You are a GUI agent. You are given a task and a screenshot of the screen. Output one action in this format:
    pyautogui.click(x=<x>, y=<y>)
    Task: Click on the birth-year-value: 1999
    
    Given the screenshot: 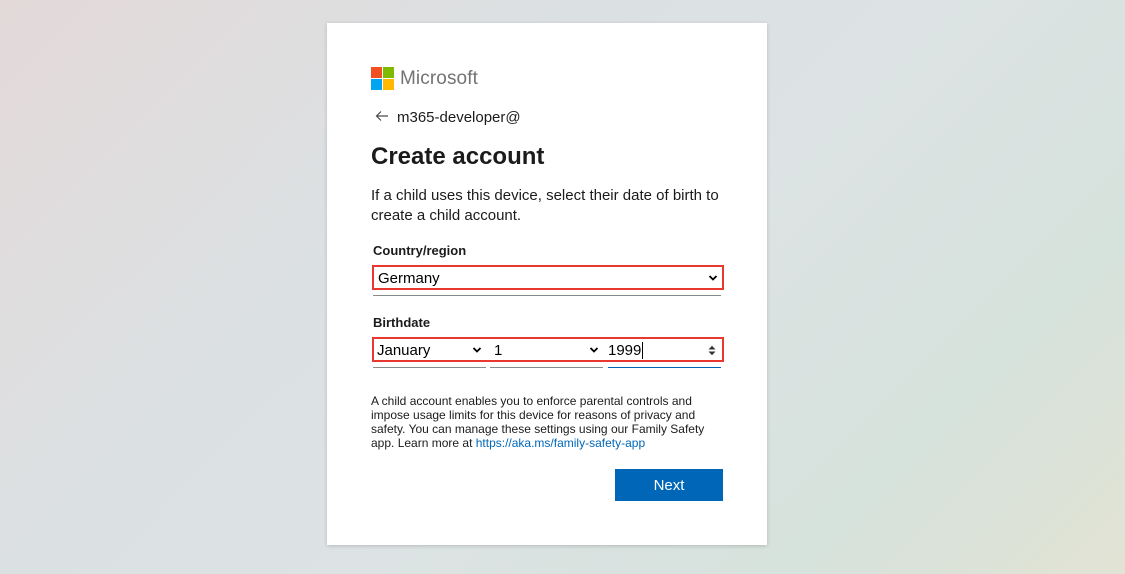 What is the action you would take?
    pyautogui.click(x=625, y=350)
    